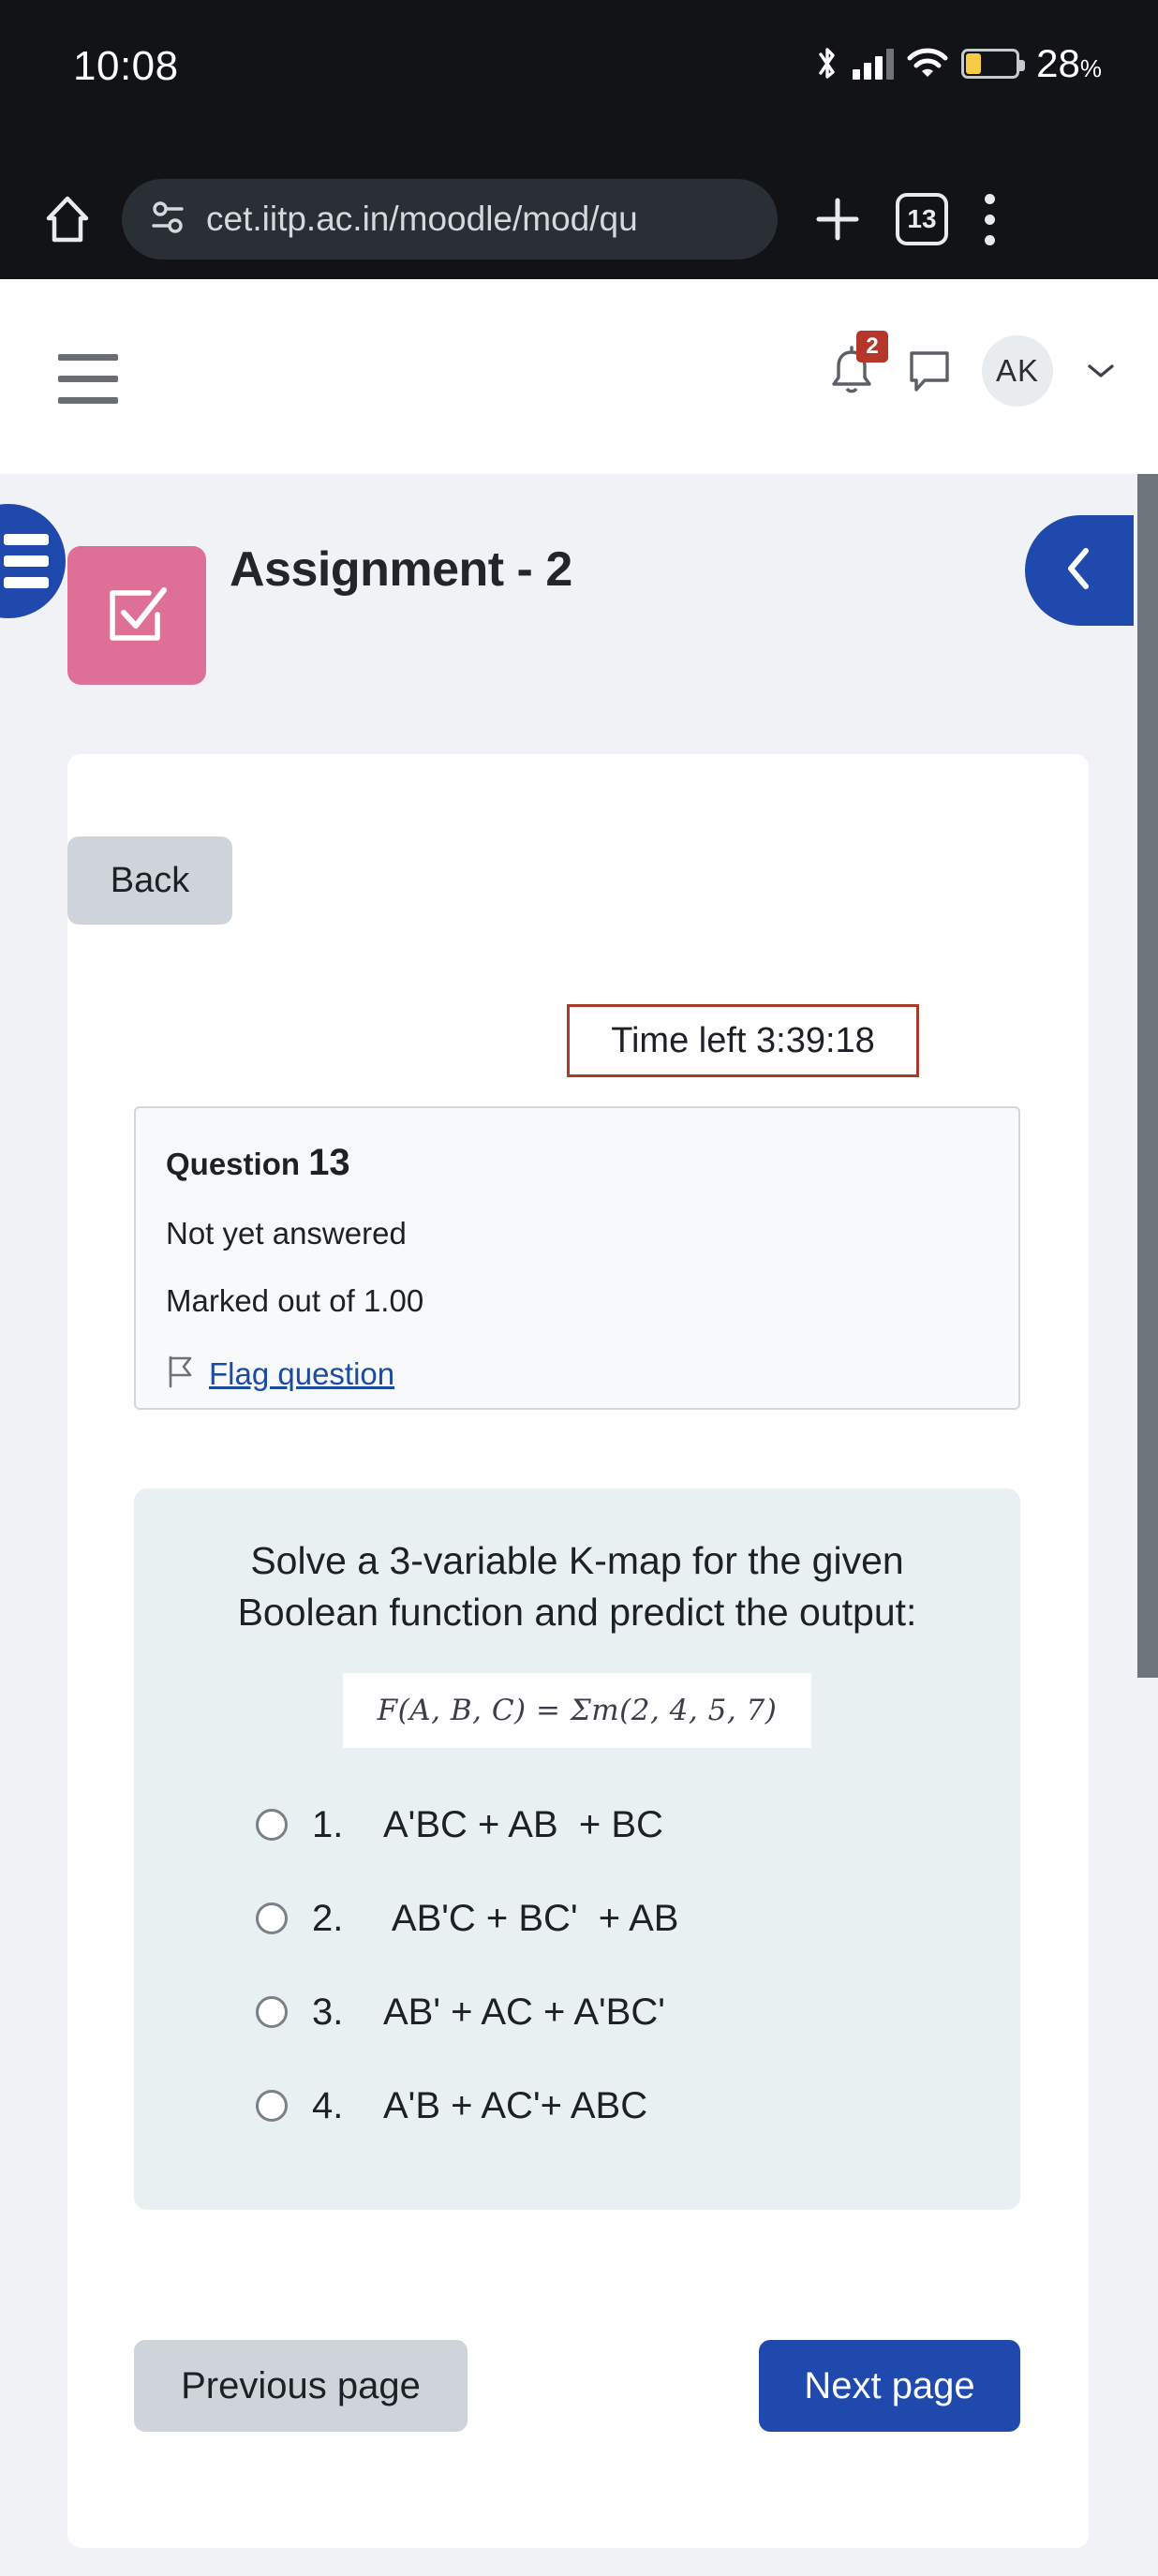  What do you see at coordinates (857, 364) in the screenshot?
I see `bell-icon: 2` at bounding box center [857, 364].